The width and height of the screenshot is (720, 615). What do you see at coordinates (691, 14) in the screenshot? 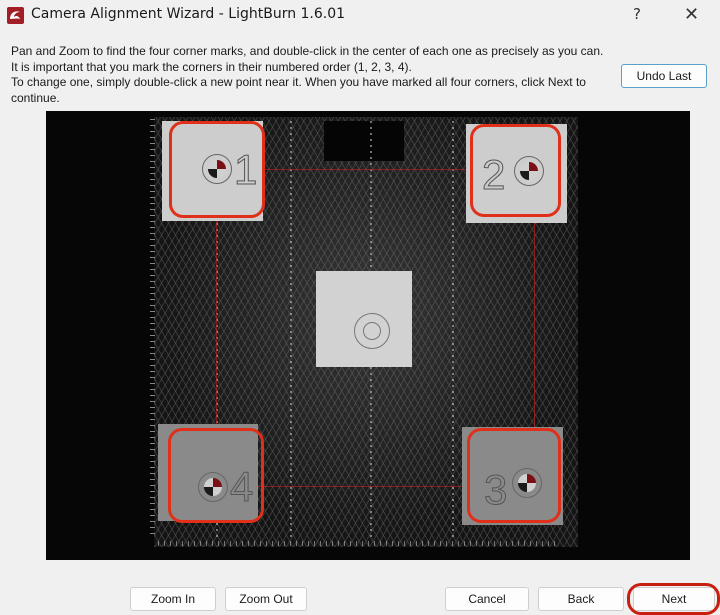
I see `close-button: ✕` at bounding box center [691, 14].